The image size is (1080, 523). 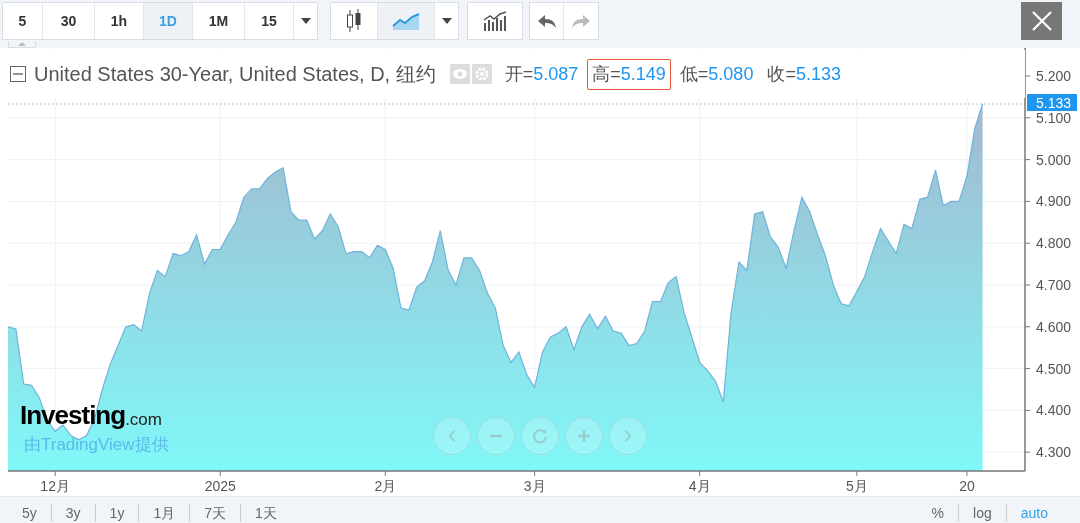 What do you see at coordinates (481, 74) in the screenshot?
I see `settings-icon` at bounding box center [481, 74].